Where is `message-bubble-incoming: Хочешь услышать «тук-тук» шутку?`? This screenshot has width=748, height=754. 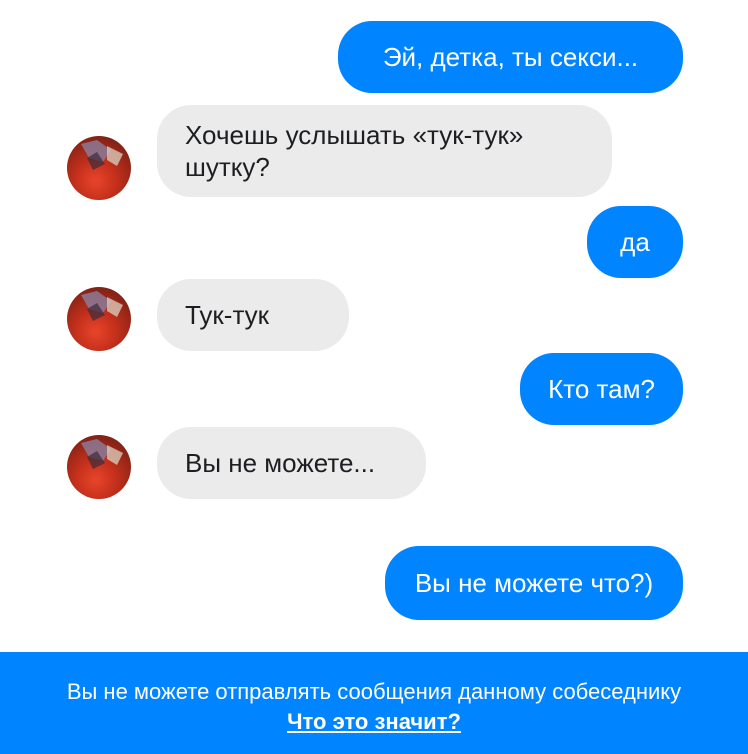 message-bubble-incoming: Хочешь услышать «тук-тук» шутку? is located at coordinates (384, 151).